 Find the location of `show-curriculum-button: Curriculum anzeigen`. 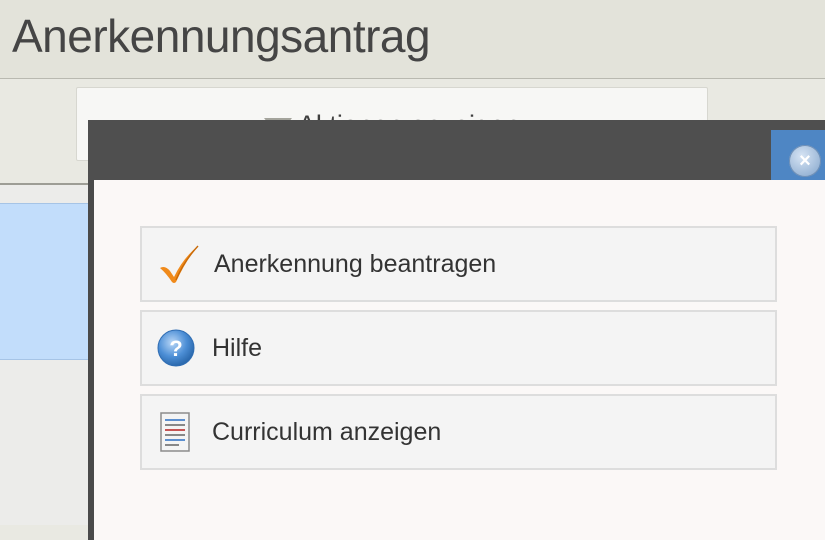

show-curriculum-button: Curriculum anzeigen is located at coordinates (458, 432).